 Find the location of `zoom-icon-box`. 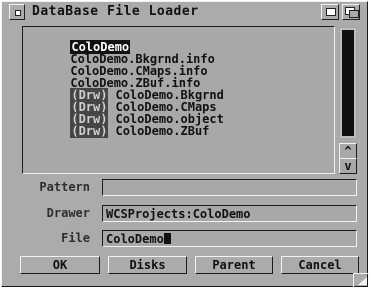

zoom-icon-box is located at coordinates (331, 12).